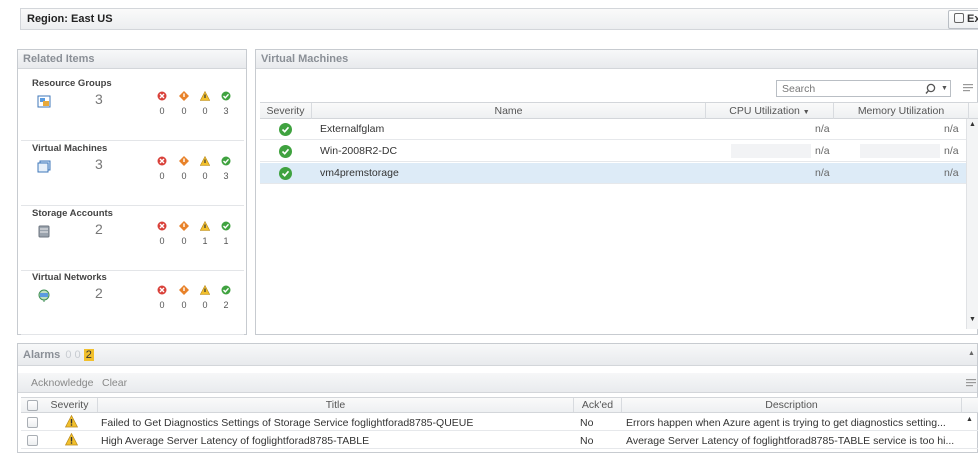 This screenshot has width=978, height=453. I want to click on alarms-toolbar: Acknowledge Clear, so click(497, 383).